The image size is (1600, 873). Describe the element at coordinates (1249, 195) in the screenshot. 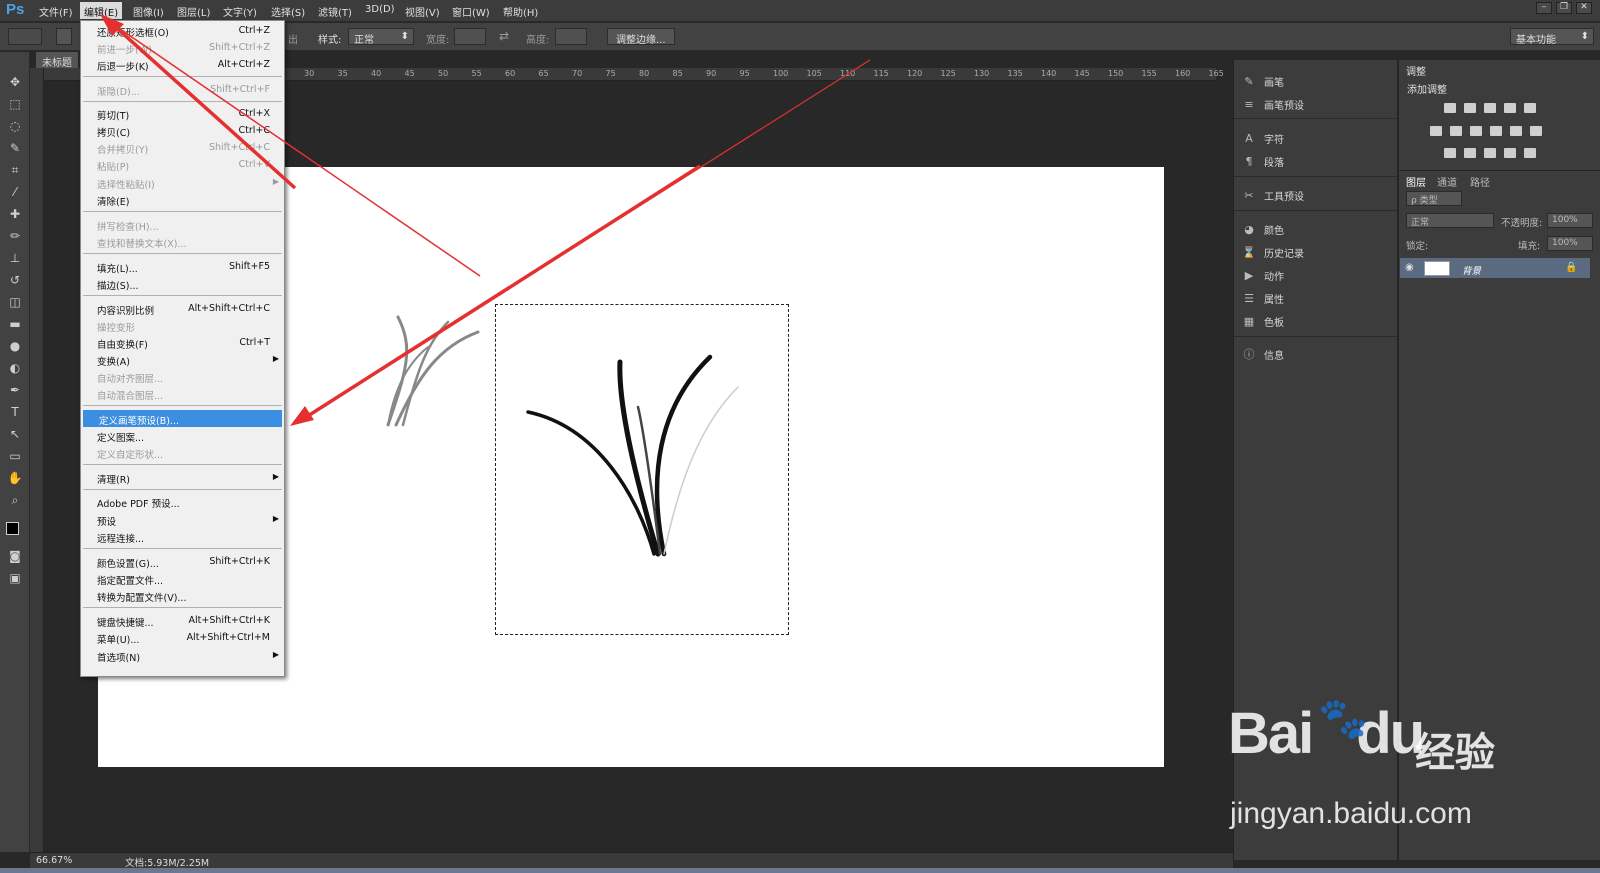

I see `tool-presets-icon: ✂` at that location.